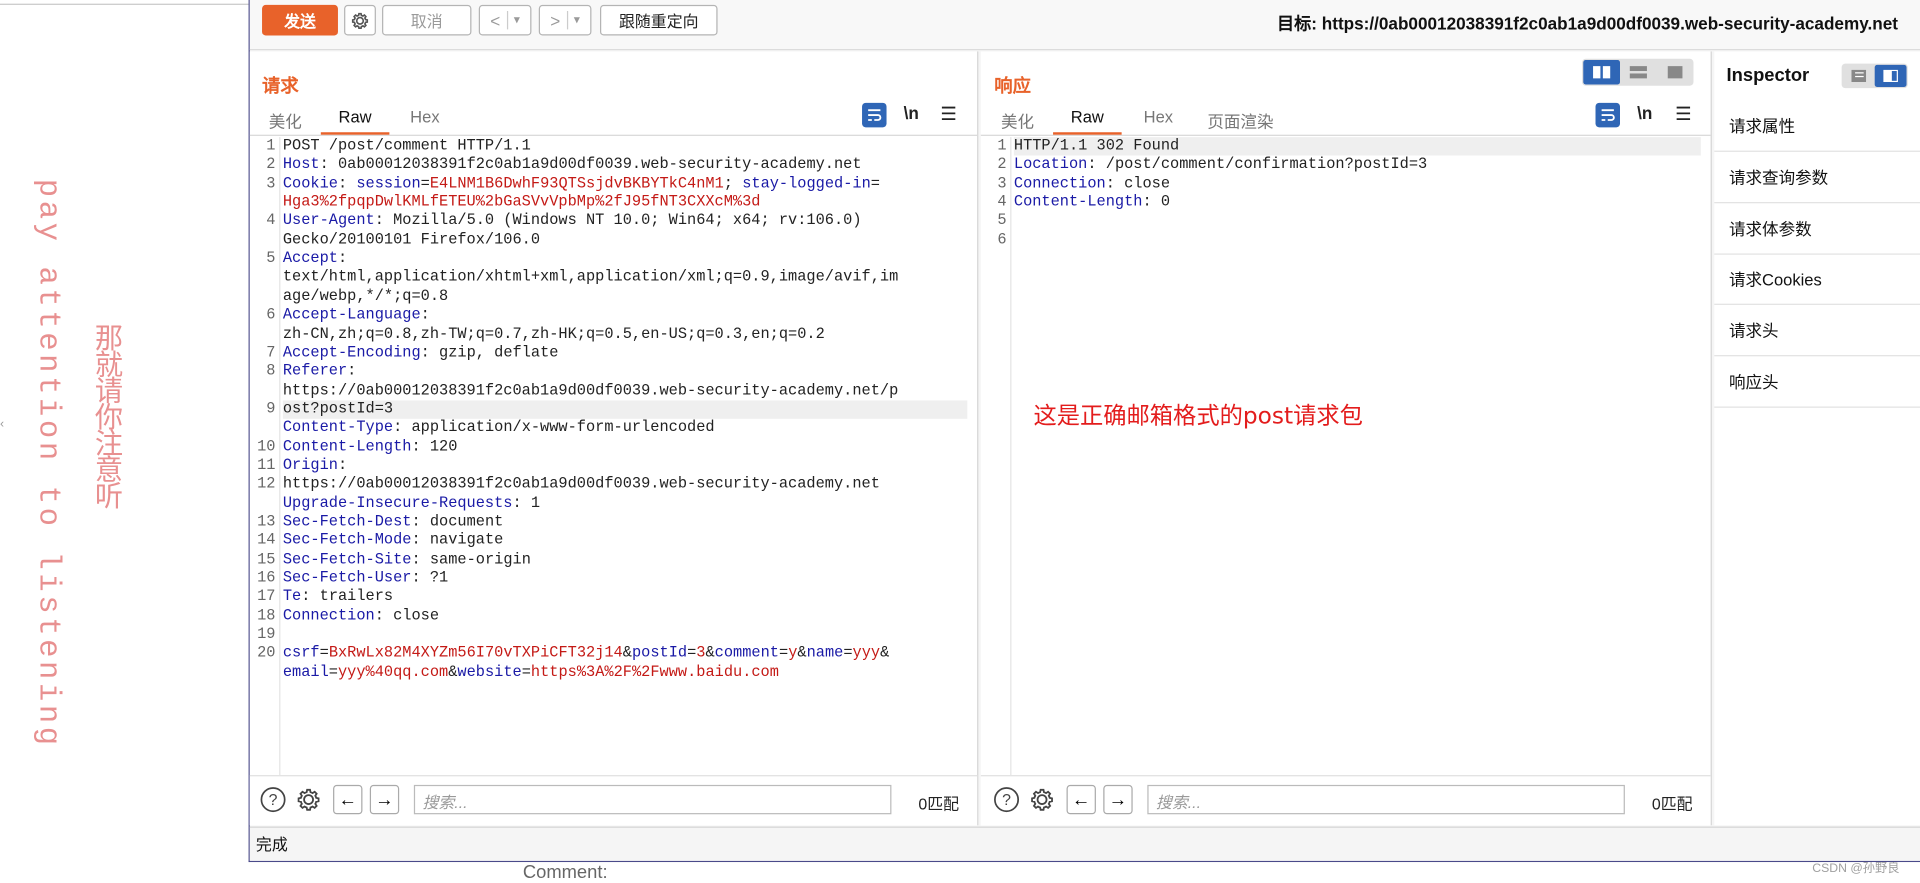 The image size is (1920, 883). I want to click on header-key: Origin, so click(310, 465).